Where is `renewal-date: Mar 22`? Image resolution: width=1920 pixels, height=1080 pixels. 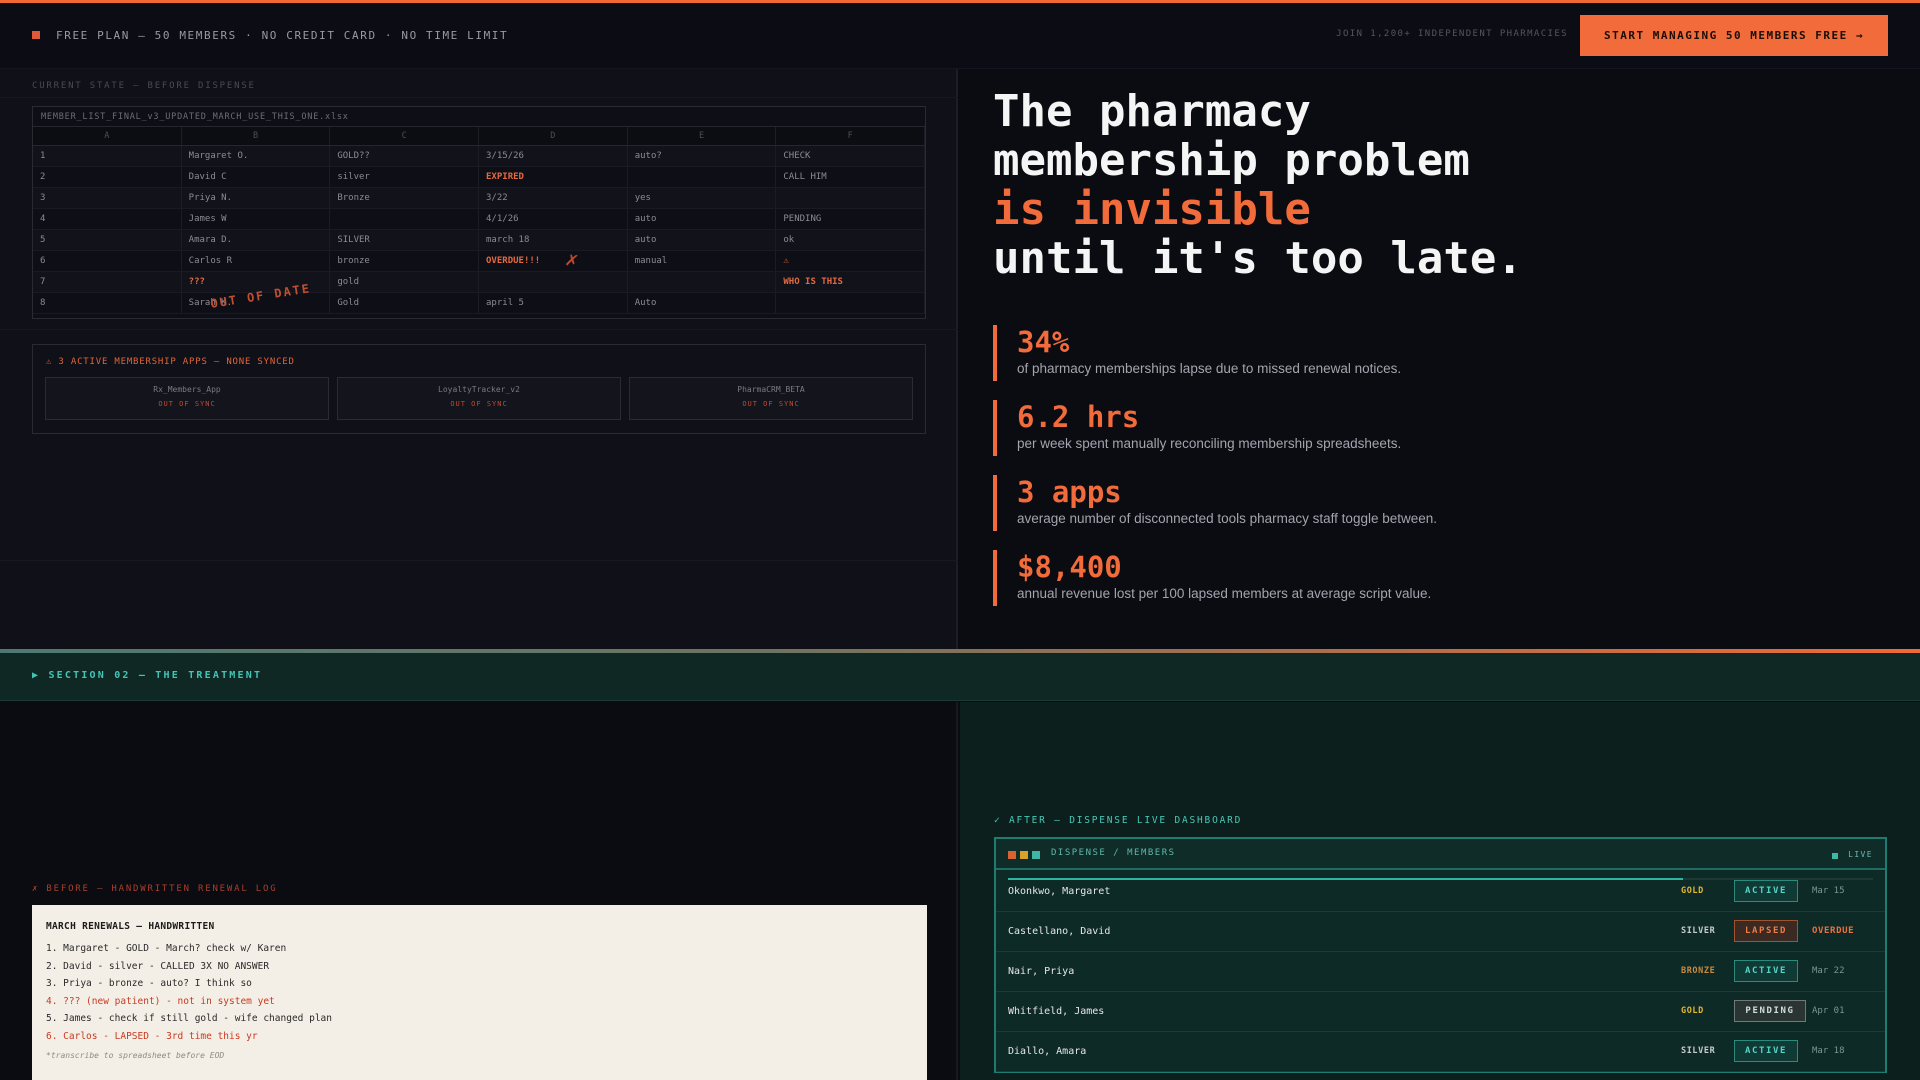 renewal-date: Mar 22 is located at coordinates (1828, 971).